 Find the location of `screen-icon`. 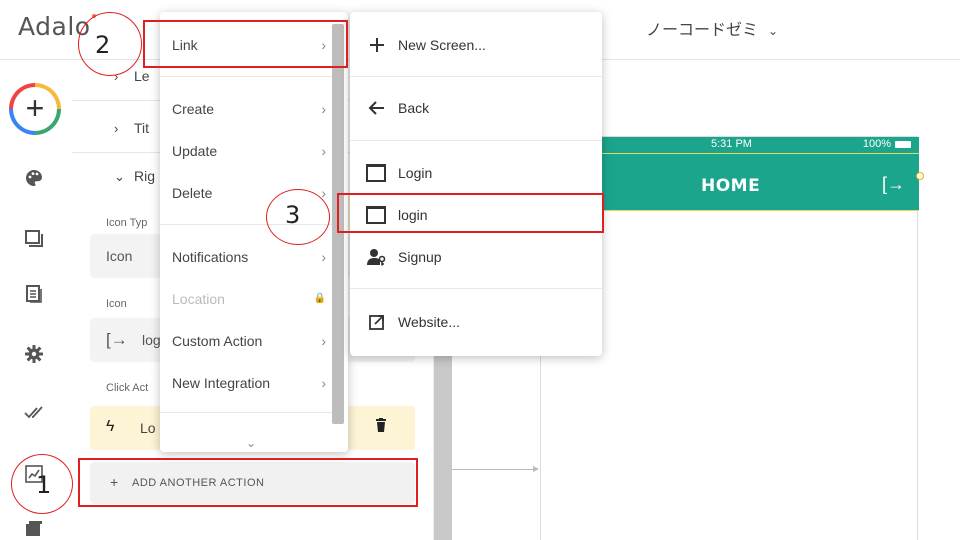

screen-icon is located at coordinates (377, 173).